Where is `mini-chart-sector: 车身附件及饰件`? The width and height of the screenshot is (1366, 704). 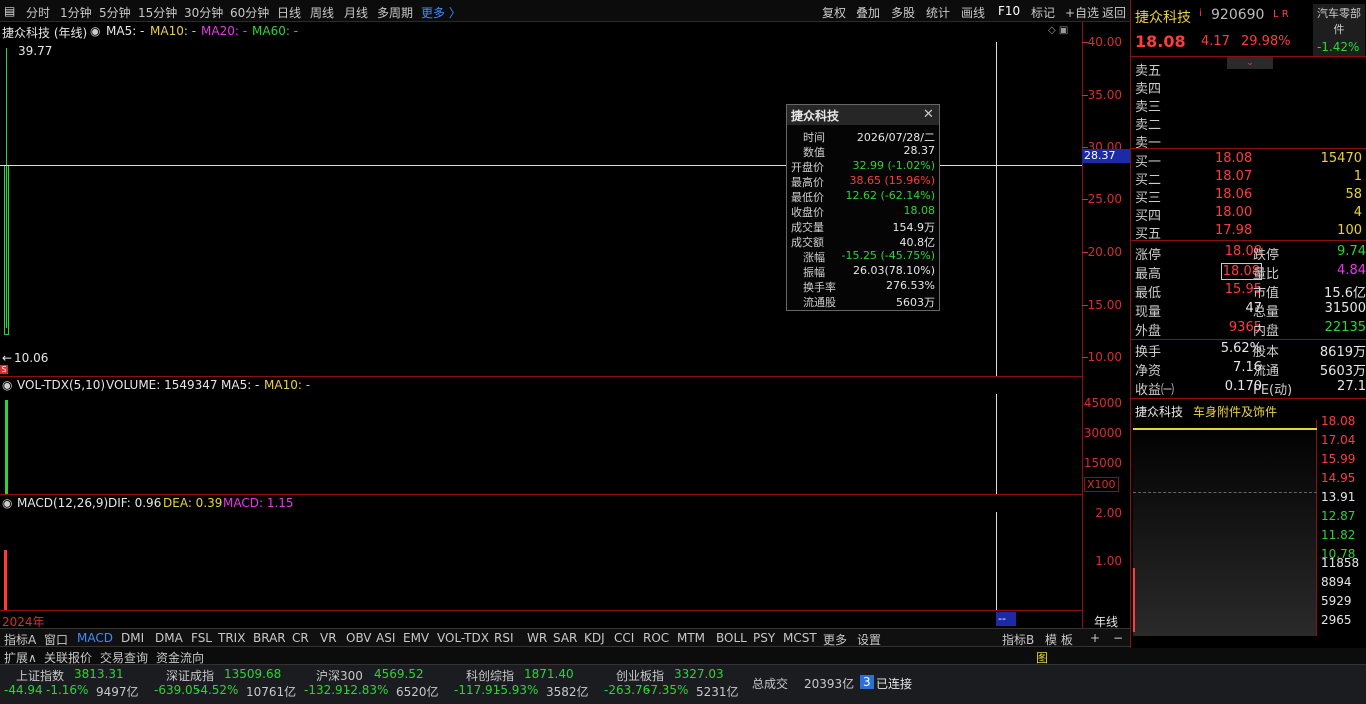
mini-chart-sector: 车身附件及饰件 is located at coordinates (1235, 411).